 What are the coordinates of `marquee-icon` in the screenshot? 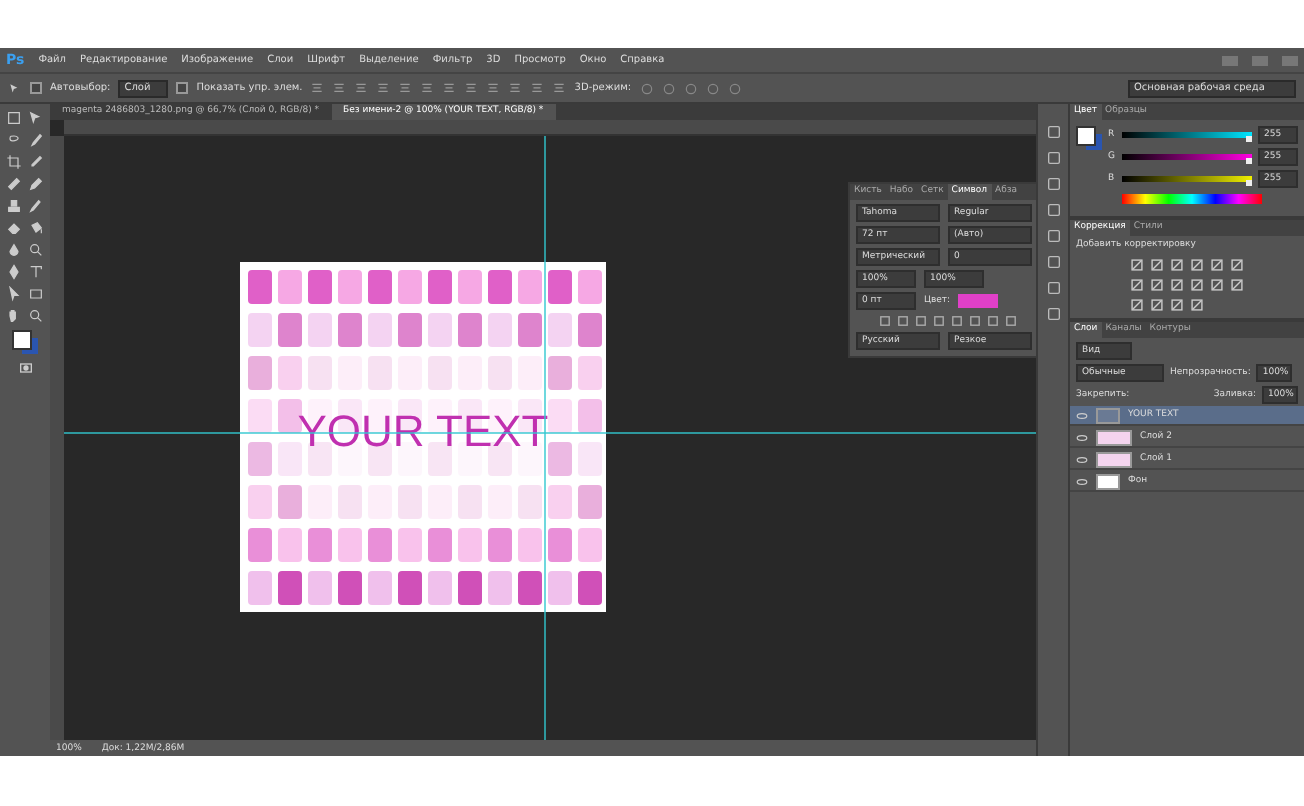 It's located at (13, 118).